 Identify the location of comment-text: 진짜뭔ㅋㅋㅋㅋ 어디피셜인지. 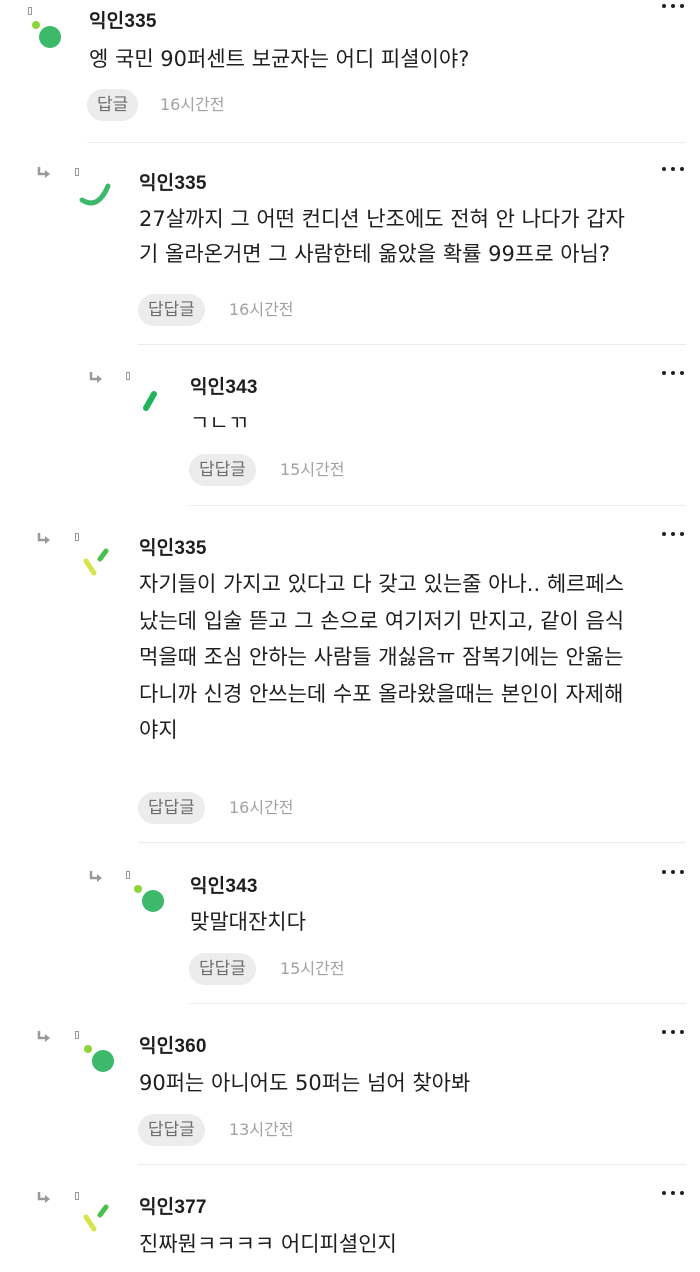
(268, 1244).